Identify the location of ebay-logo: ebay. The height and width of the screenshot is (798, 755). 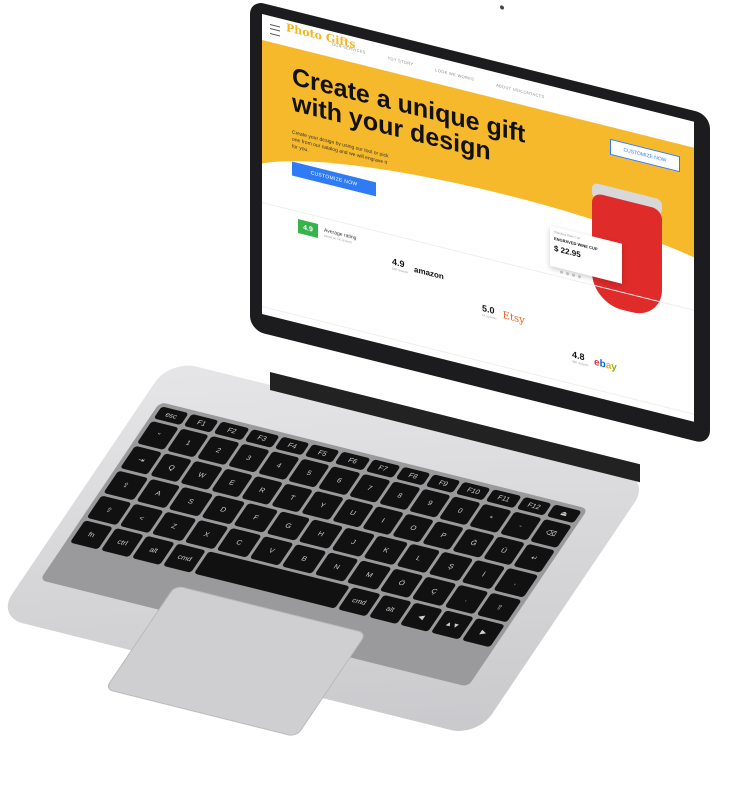
(605, 364).